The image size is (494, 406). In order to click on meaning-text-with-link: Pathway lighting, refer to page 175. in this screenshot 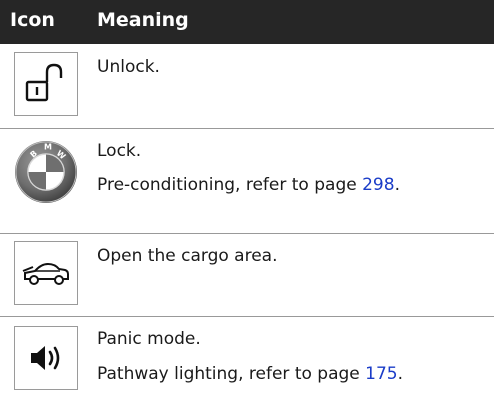, I will do `click(250, 374)`.